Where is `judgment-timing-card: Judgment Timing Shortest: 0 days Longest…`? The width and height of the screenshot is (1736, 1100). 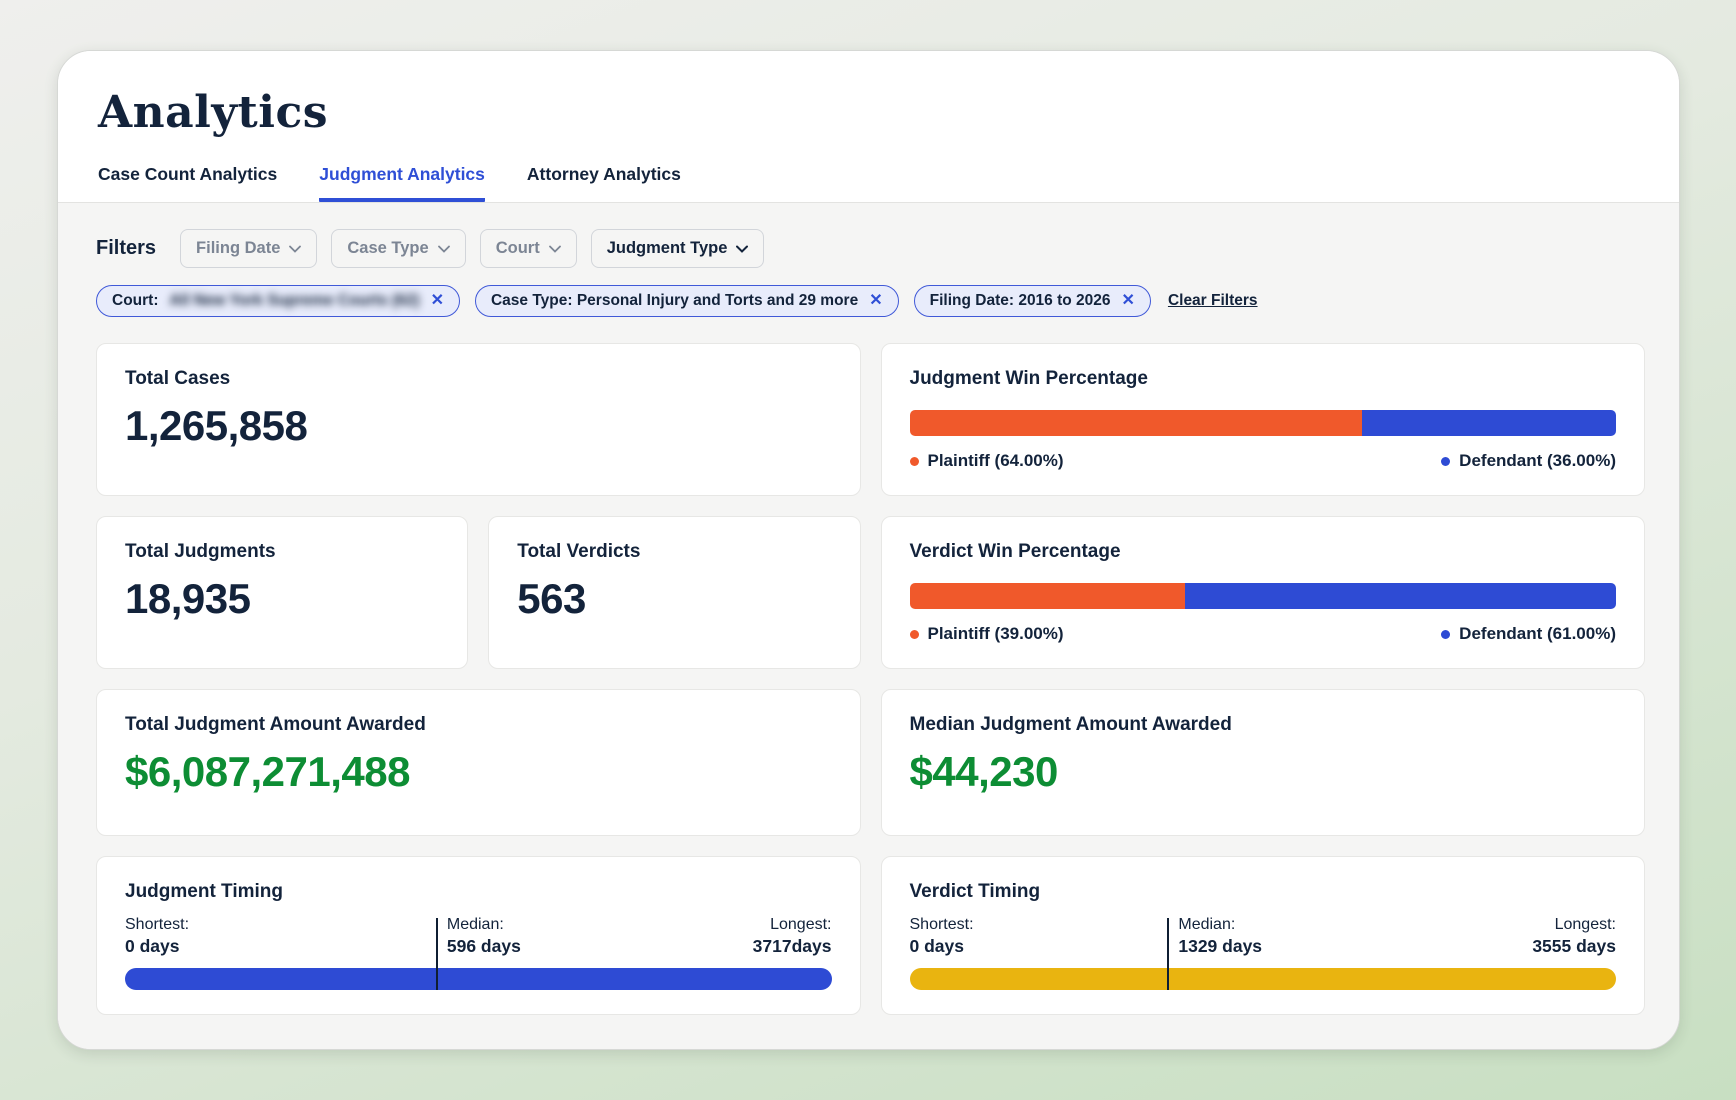 judgment-timing-card: Judgment Timing Shortest: 0 days Longest… is located at coordinates (478, 935).